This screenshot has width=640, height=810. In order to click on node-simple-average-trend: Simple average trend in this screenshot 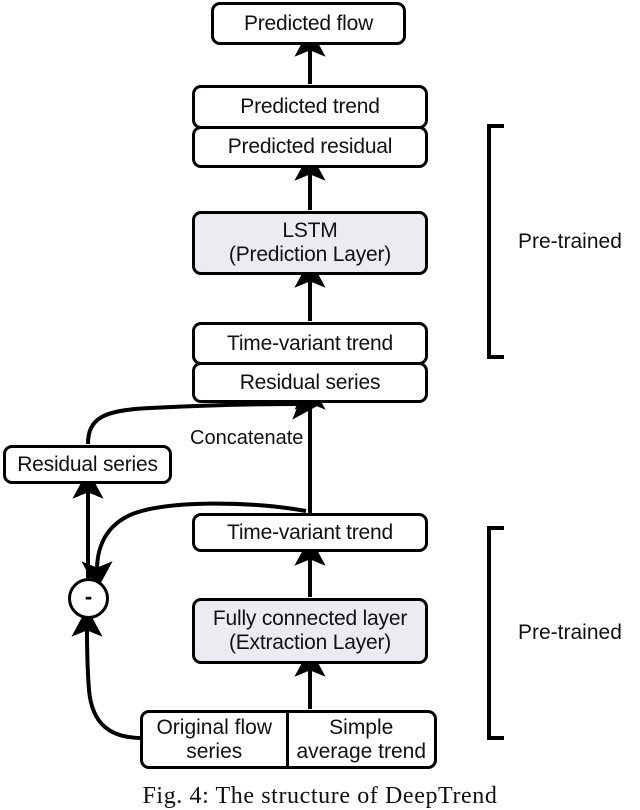, I will do `click(362, 739)`.